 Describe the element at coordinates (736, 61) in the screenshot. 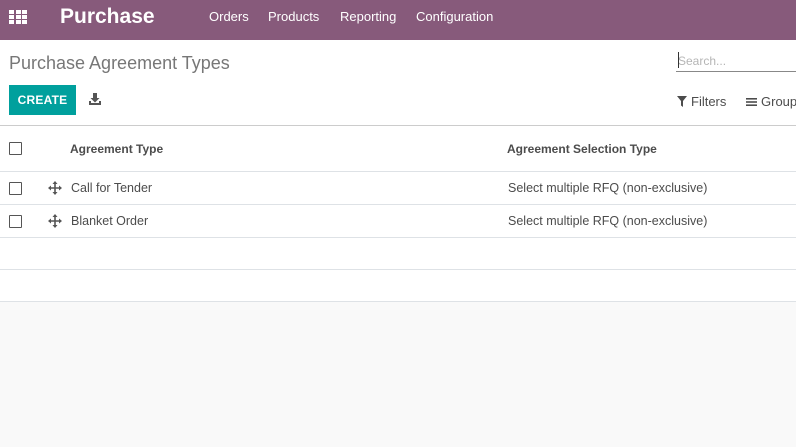

I see `search-input` at that location.